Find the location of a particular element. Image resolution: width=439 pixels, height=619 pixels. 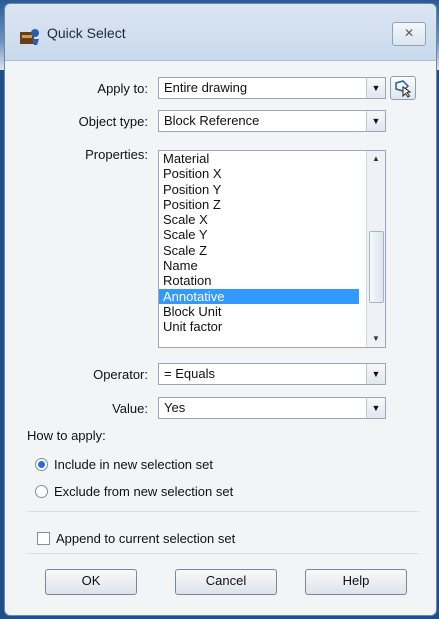

select-objects-button is located at coordinates (403, 88).